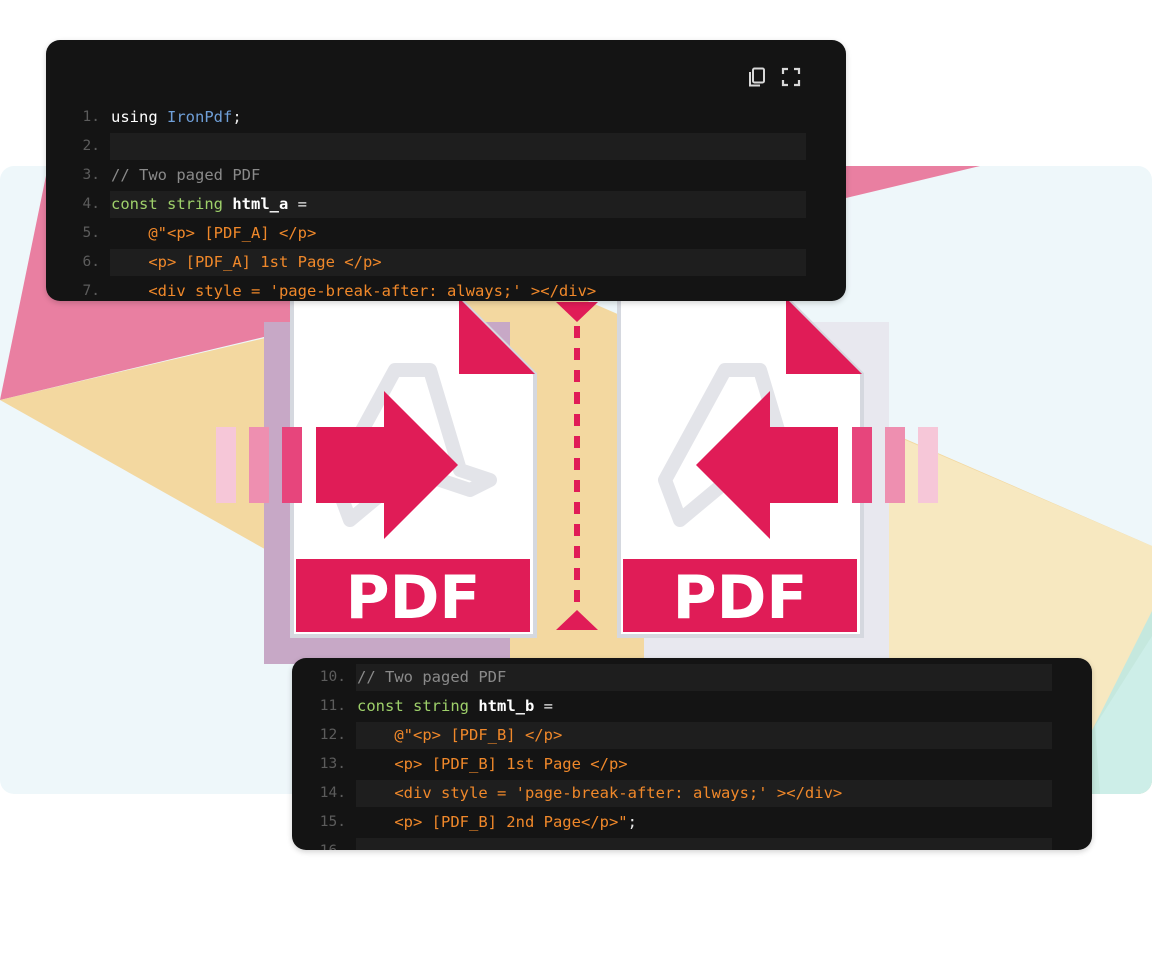  Describe the element at coordinates (692, 677) in the screenshot. I see `code-line: 10. // Two paged PDF` at that location.